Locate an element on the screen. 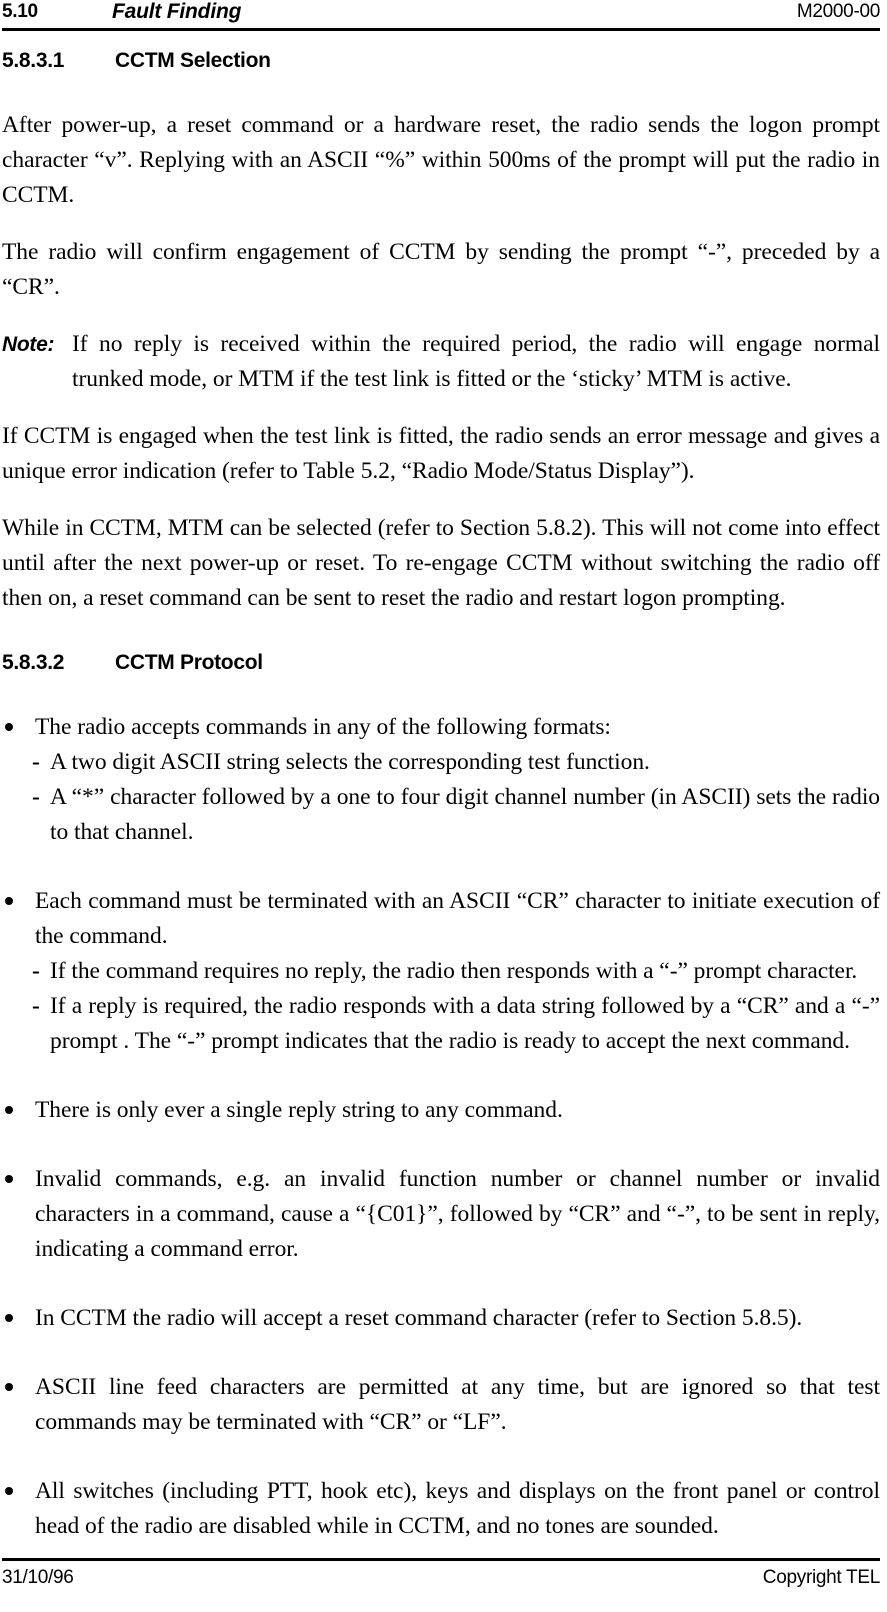  note-label: Note: is located at coordinates (28, 344).